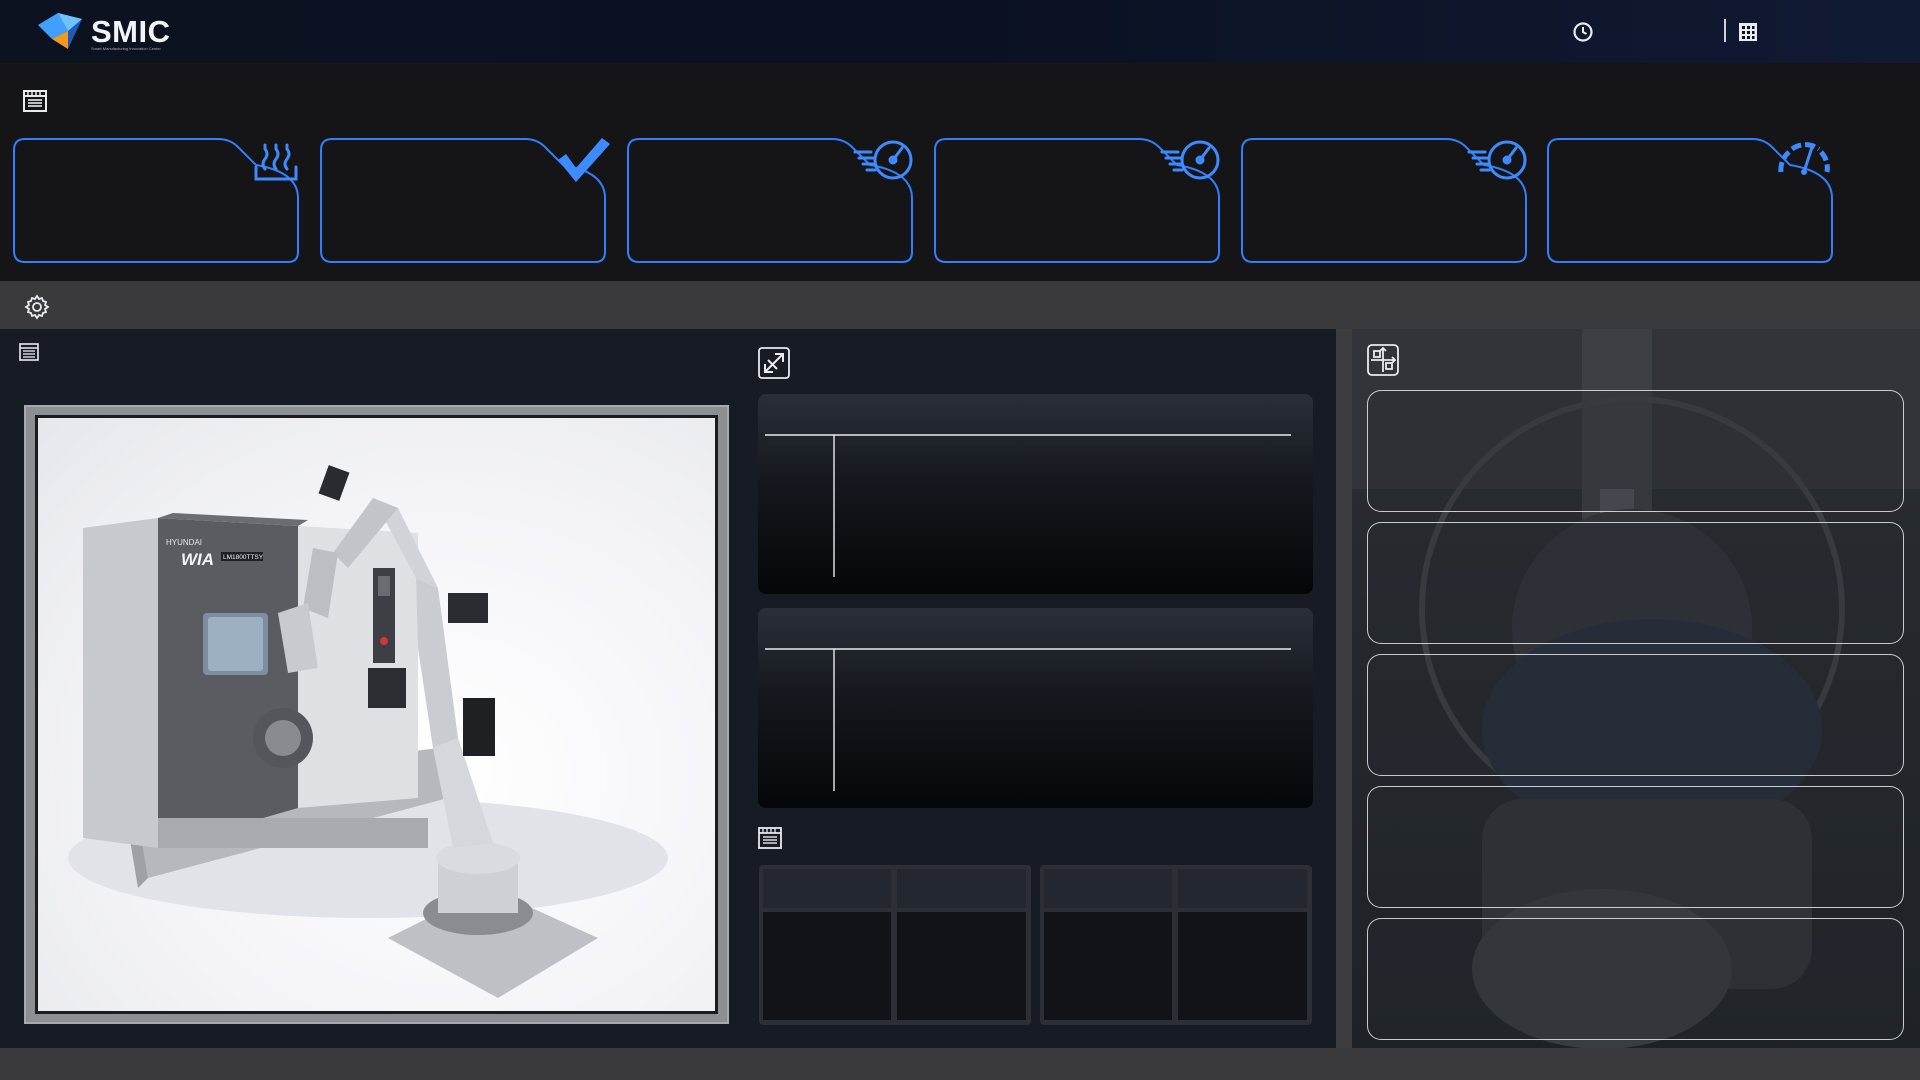 Image resolution: width=1920 pixels, height=1080 pixels. Describe the element at coordinates (1725, 30) in the screenshot. I see `header-divider` at that location.